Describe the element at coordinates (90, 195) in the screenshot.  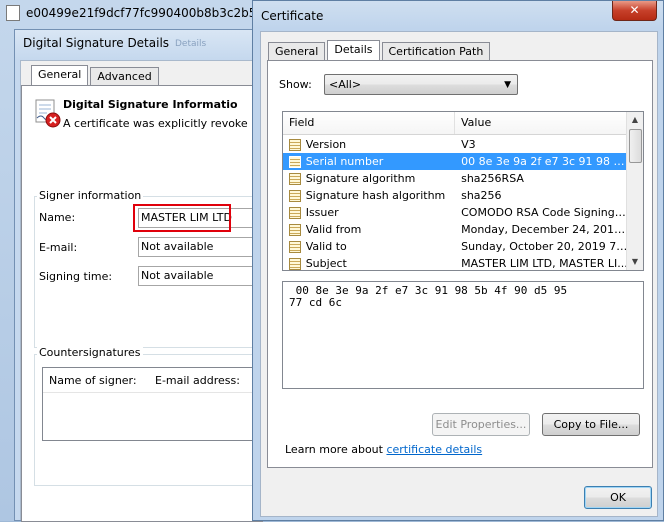
I see `signer-info-label: Signer information` at that location.